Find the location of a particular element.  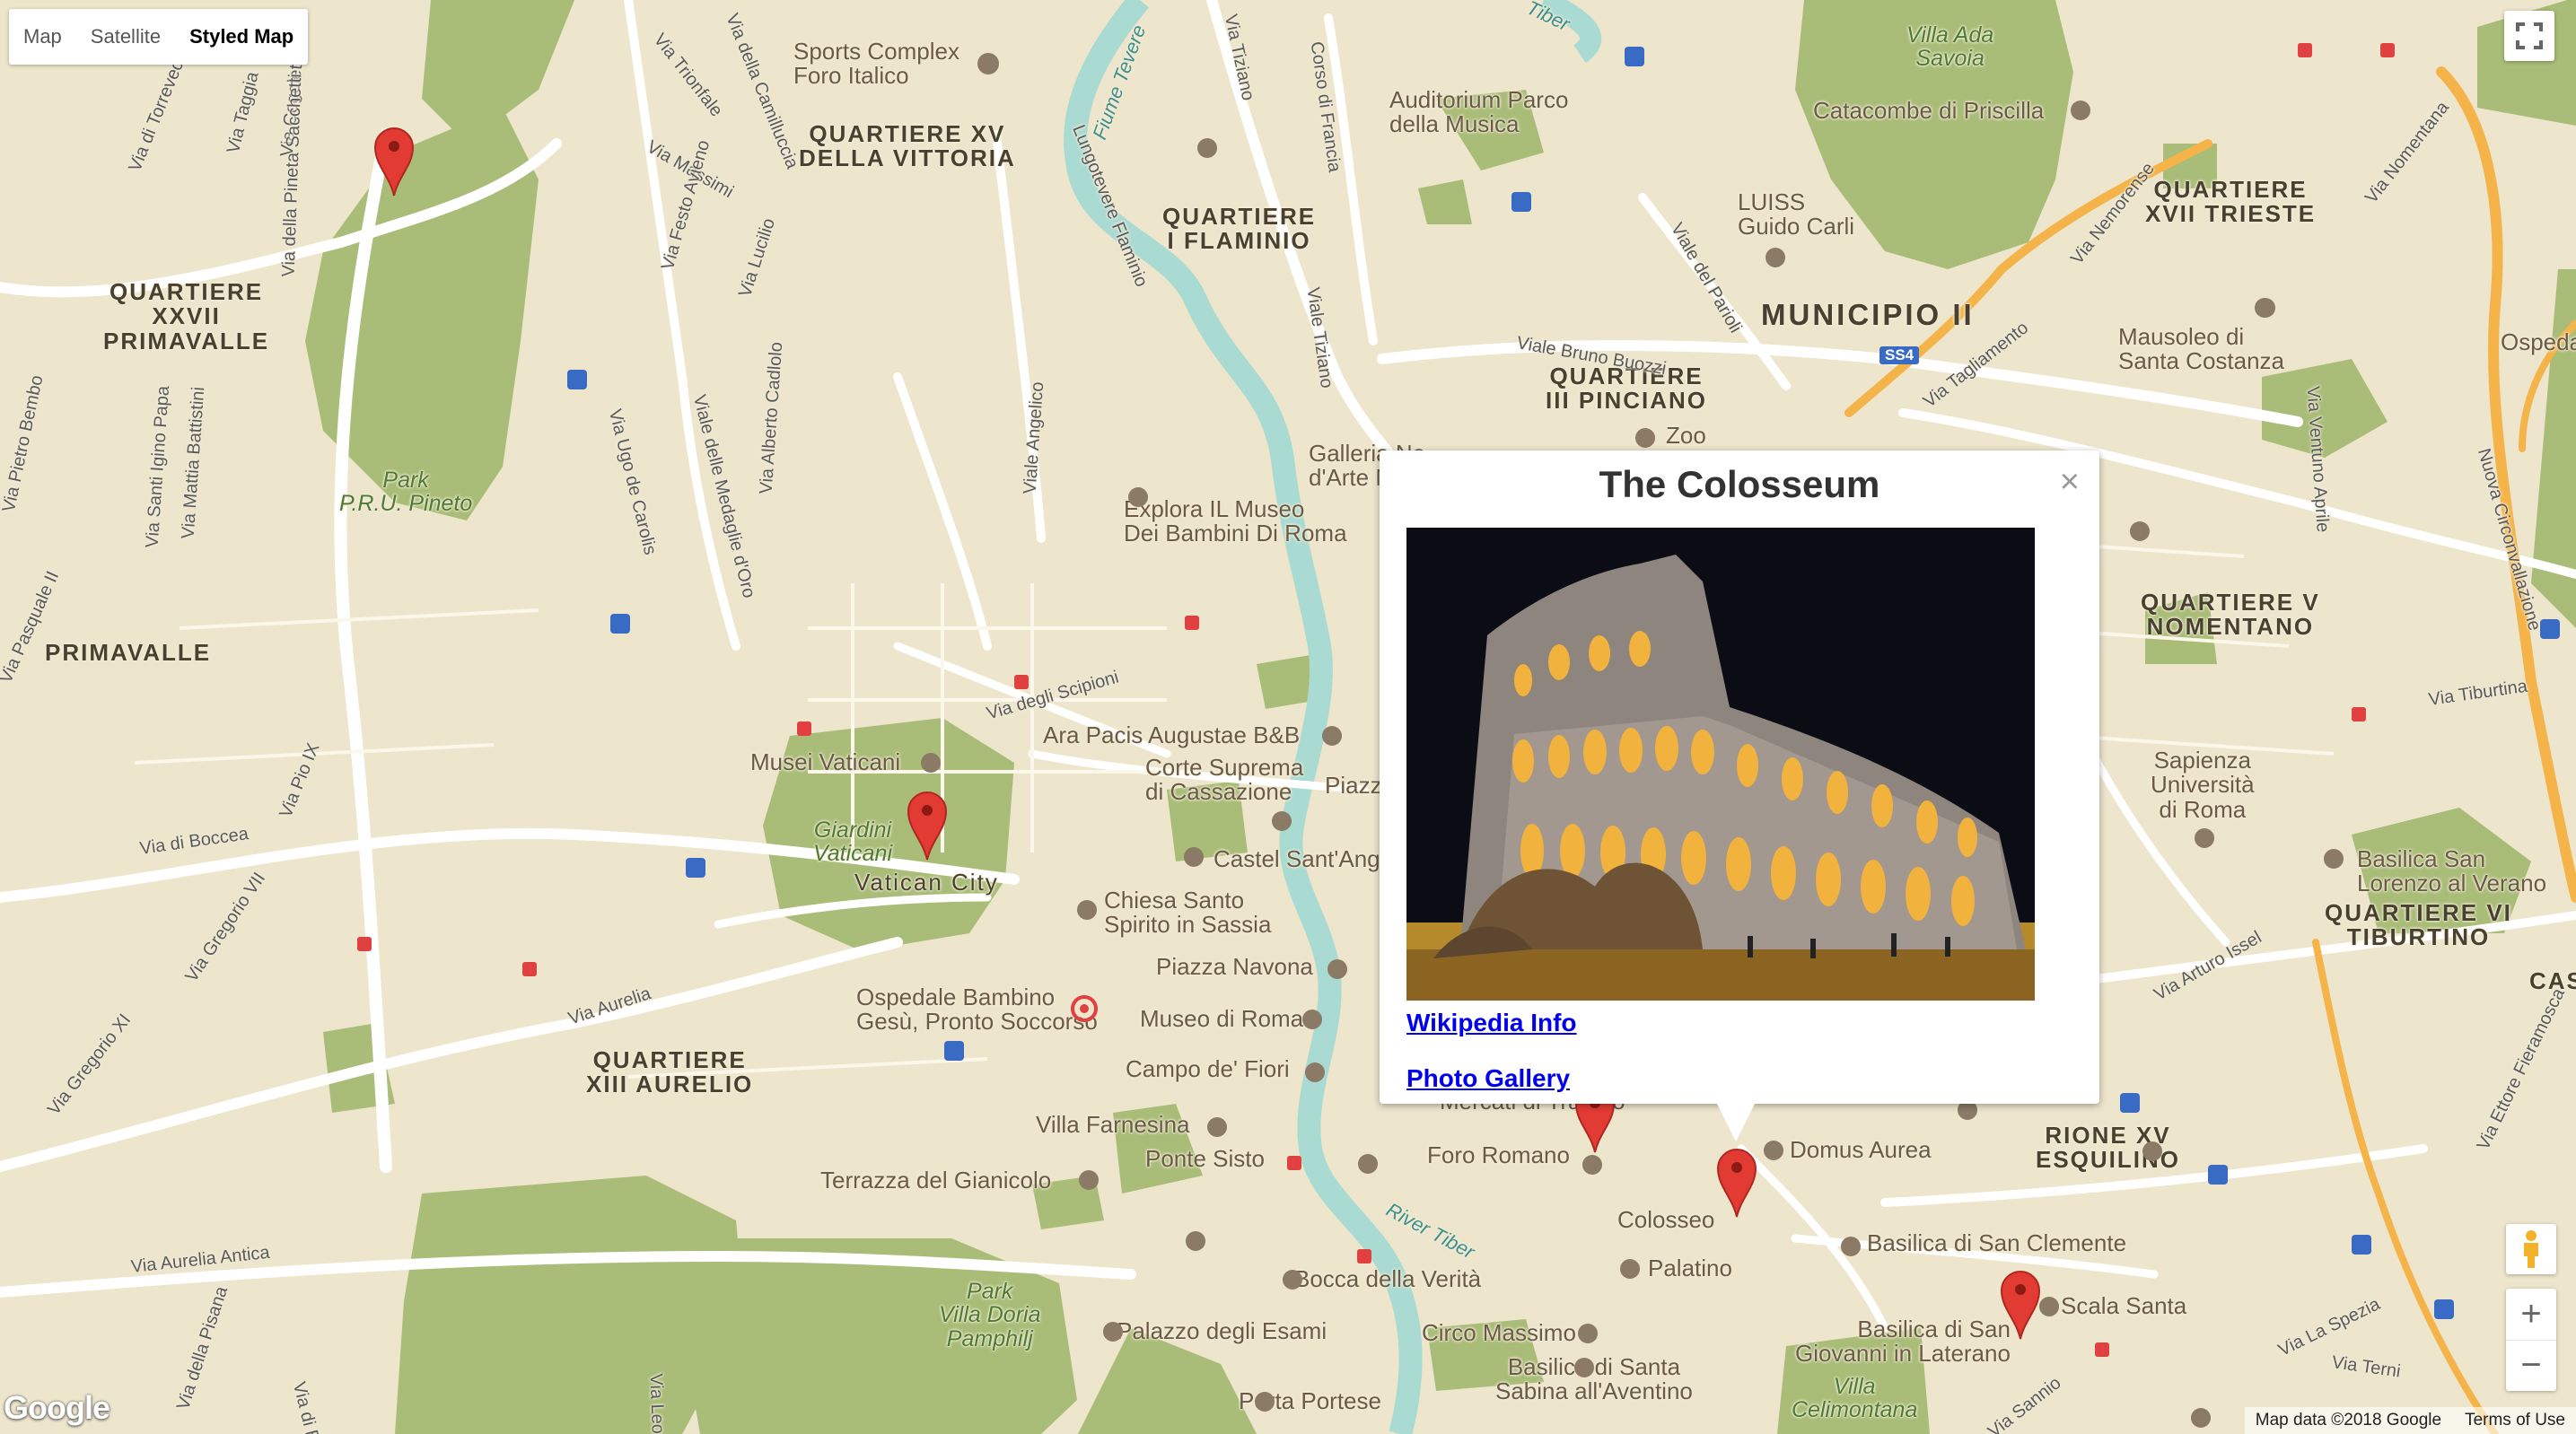

place-label-villa-ada: Villa Ada Savoia is located at coordinates (1950, 47).